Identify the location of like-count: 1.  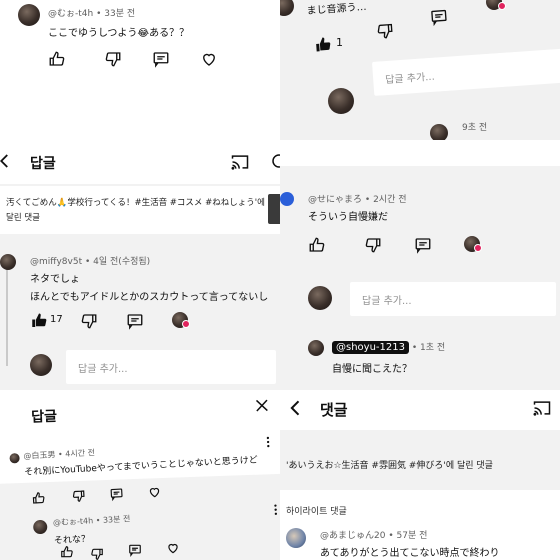
(339, 42).